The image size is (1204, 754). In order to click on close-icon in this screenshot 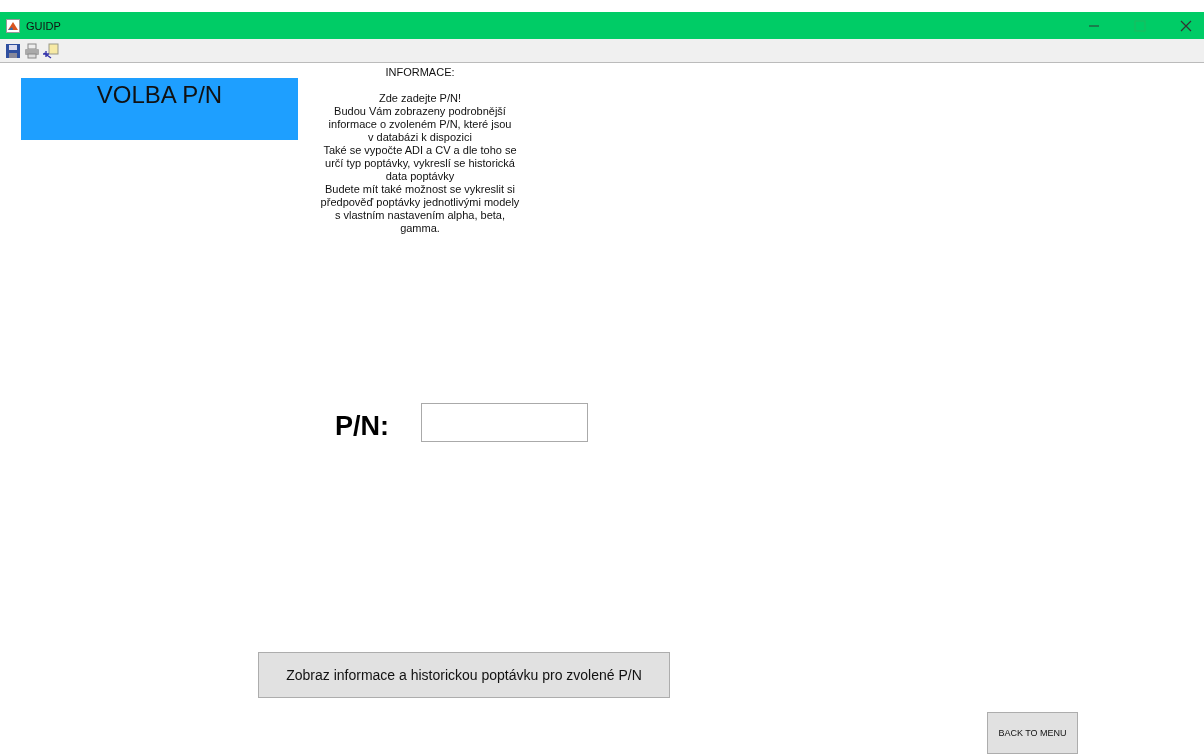, I will do `click(1186, 25)`.